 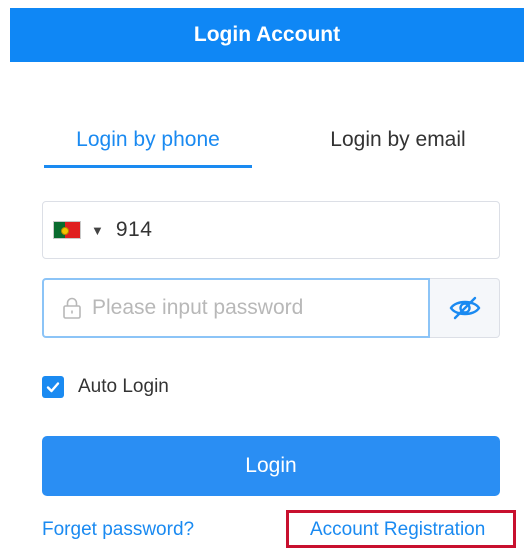 What do you see at coordinates (271, 230) in the screenshot?
I see `phone-field: ▼ 914` at bounding box center [271, 230].